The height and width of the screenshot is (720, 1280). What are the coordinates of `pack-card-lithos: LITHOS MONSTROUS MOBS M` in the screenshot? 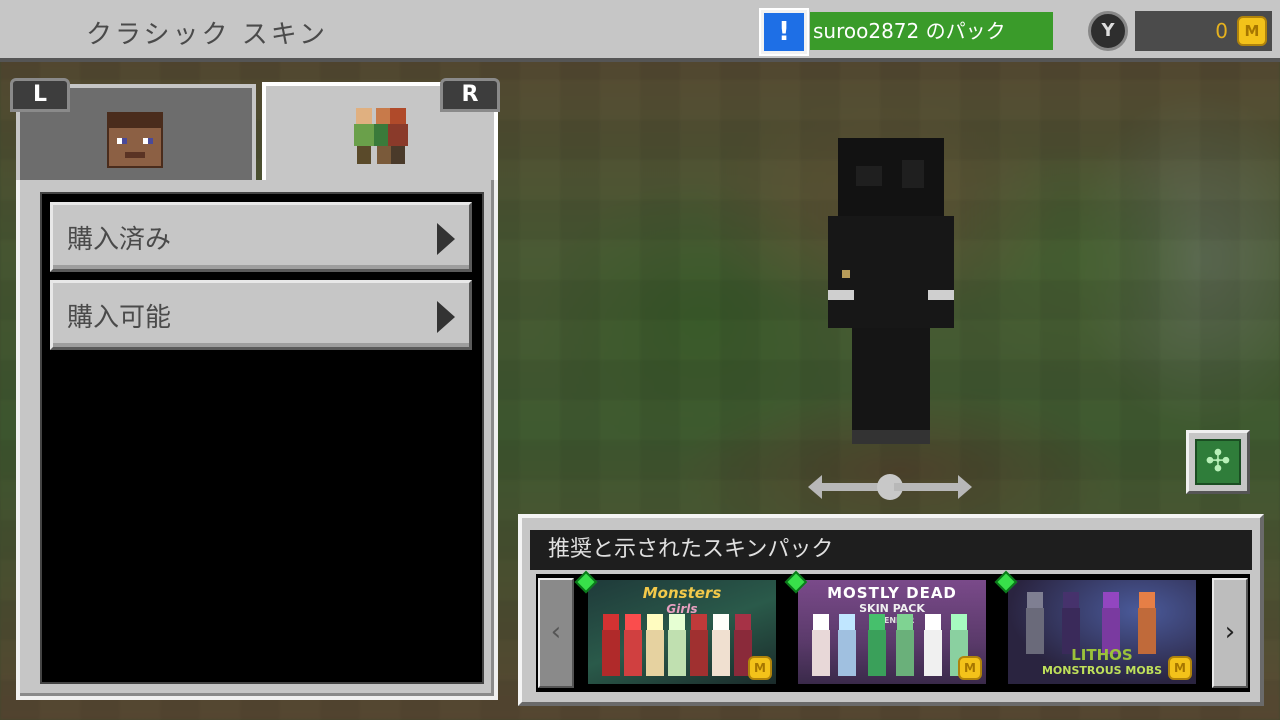 It's located at (1095, 627).